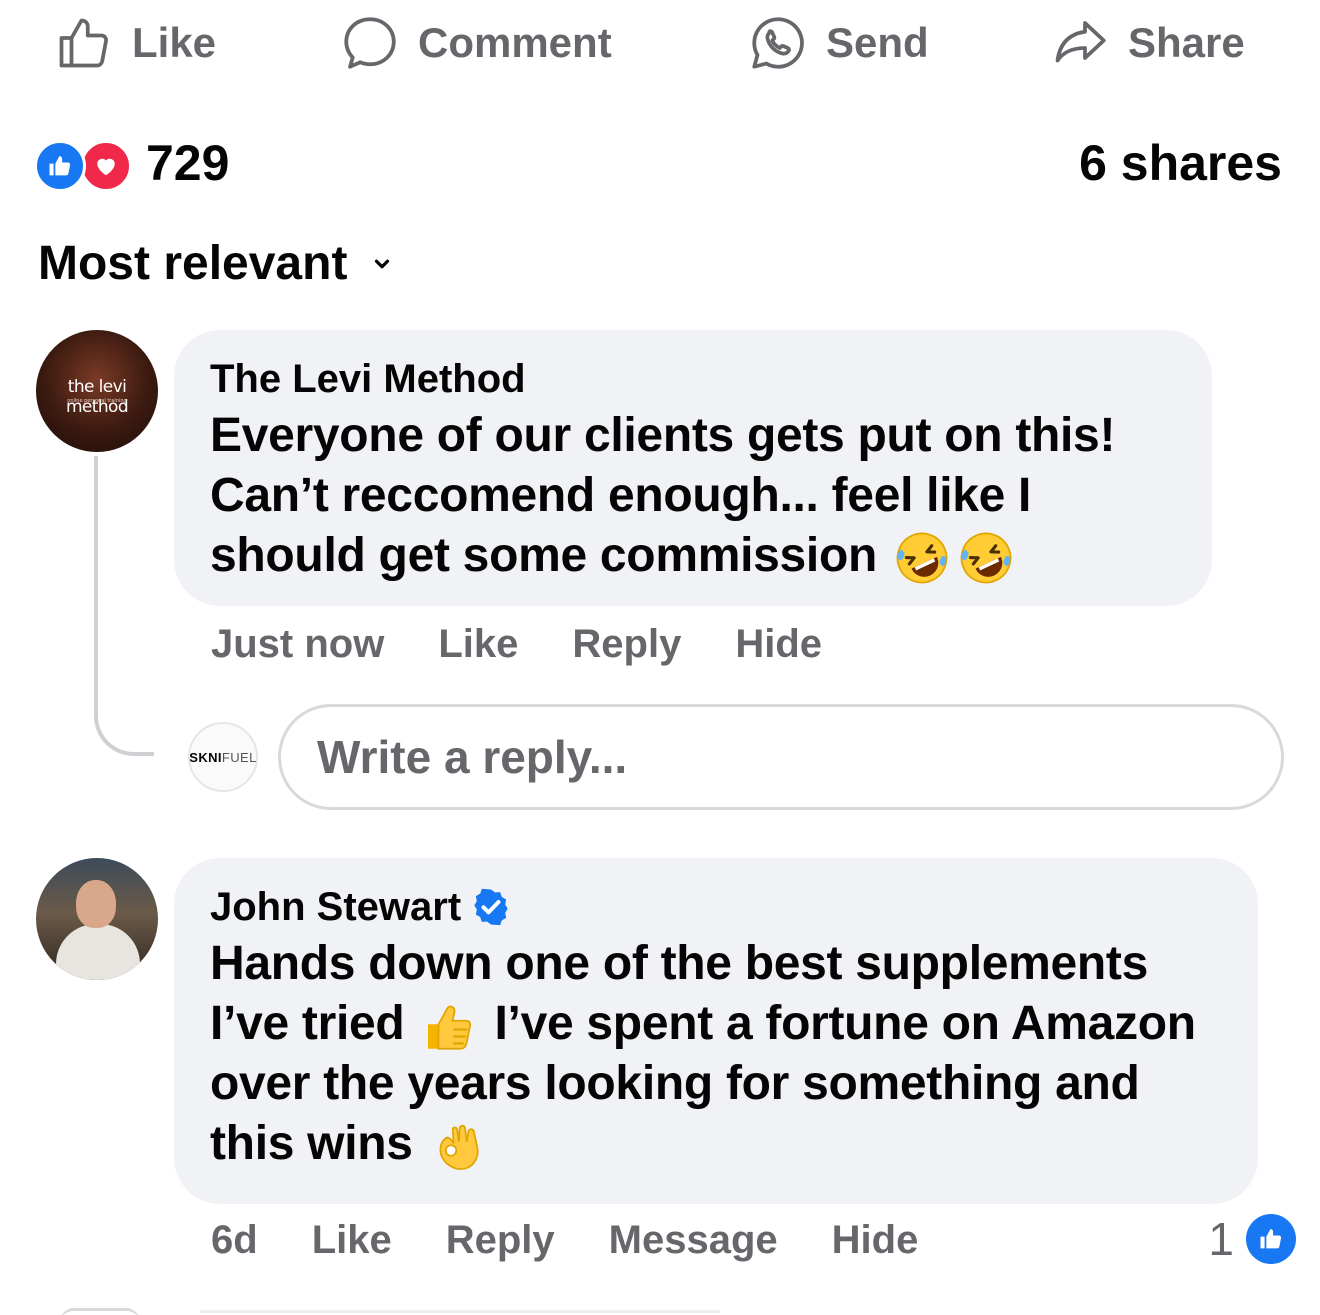  What do you see at coordinates (693, 1240) in the screenshot?
I see `comment-message-link: Message` at bounding box center [693, 1240].